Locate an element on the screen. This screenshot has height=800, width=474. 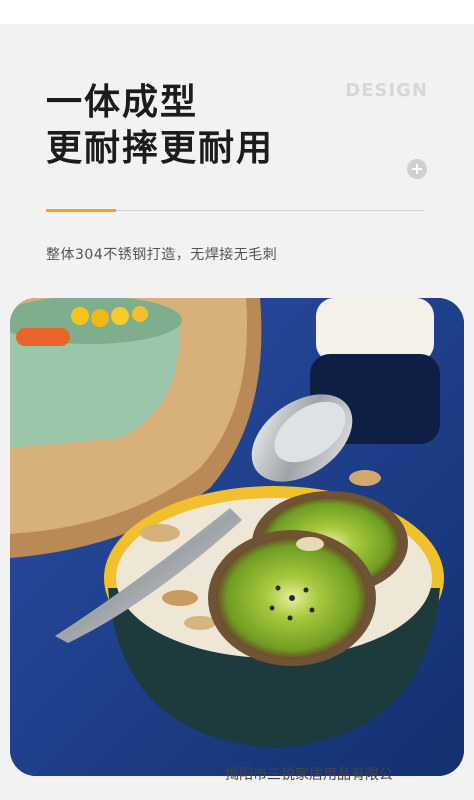
accent-bar is located at coordinates (81, 210).